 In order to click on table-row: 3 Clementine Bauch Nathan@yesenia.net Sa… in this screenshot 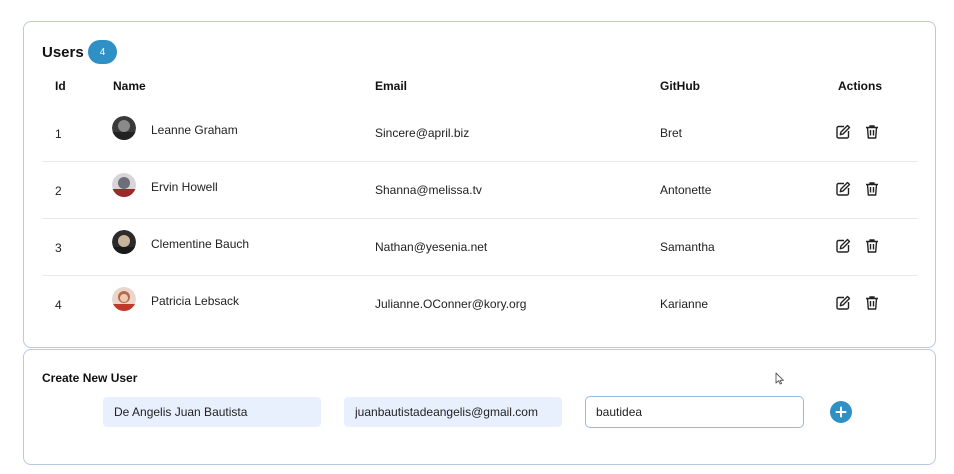, I will do `click(480, 247)`.